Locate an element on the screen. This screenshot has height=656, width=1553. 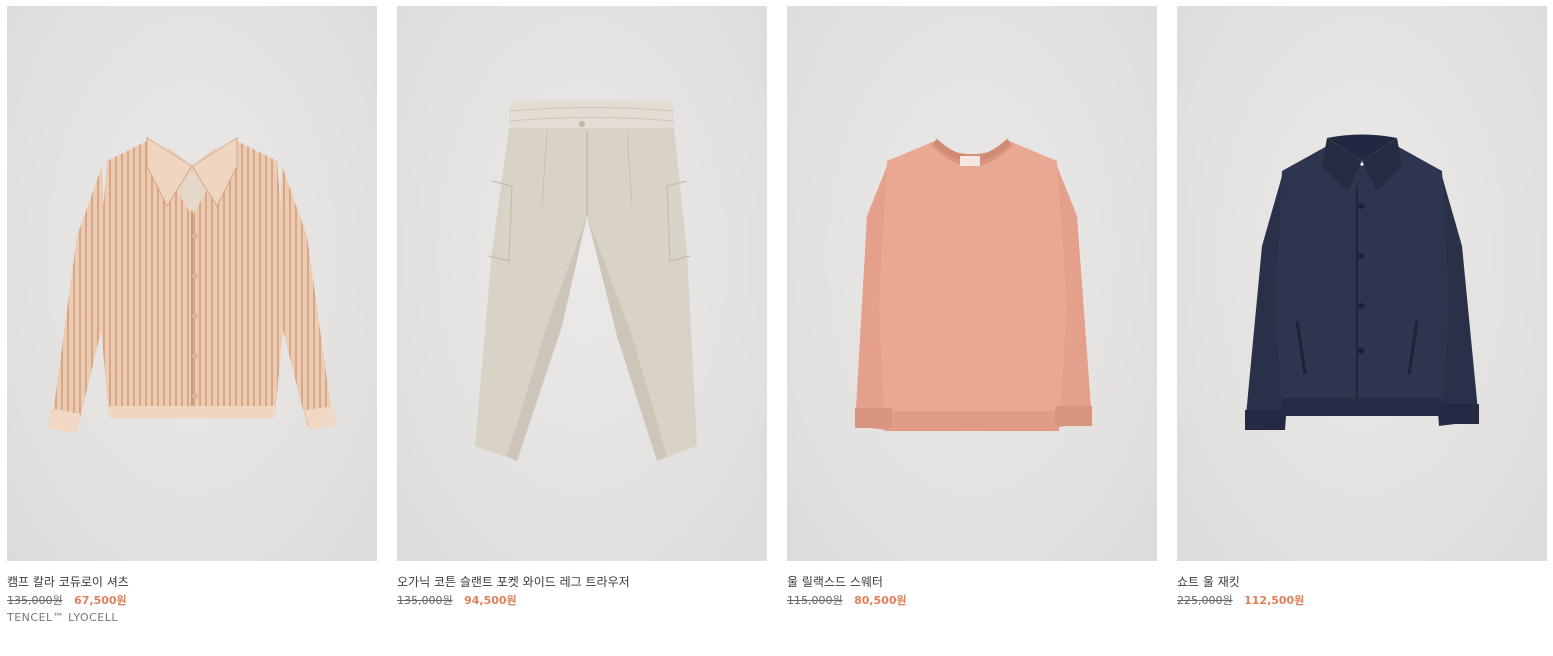
product-name: 오가닉 코튼 슬랜트 포켓 와이드 레그 트라우저 is located at coordinates (582, 582).